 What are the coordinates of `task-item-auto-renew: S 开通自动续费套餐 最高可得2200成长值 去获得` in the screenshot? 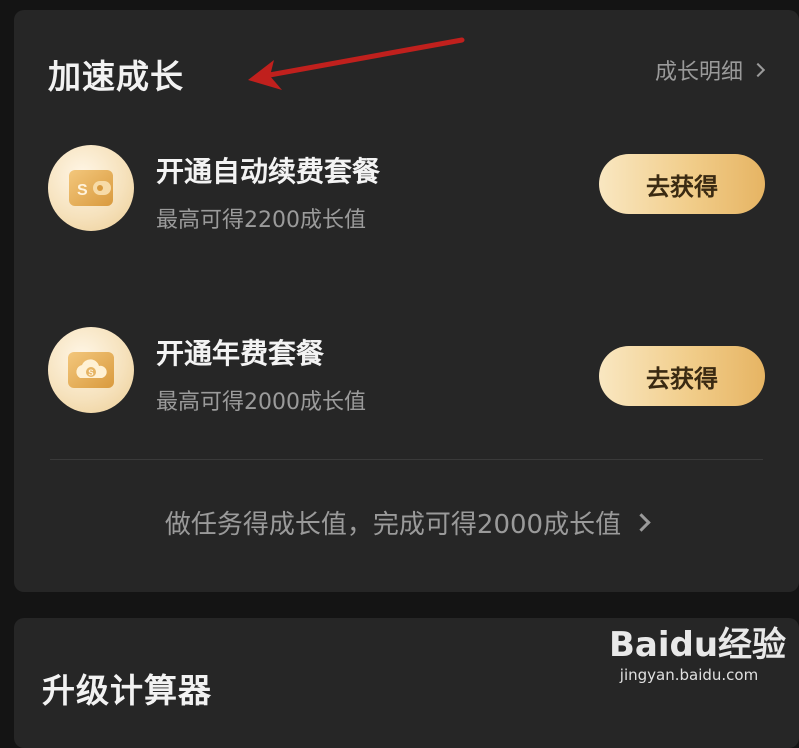 It's located at (406, 190).